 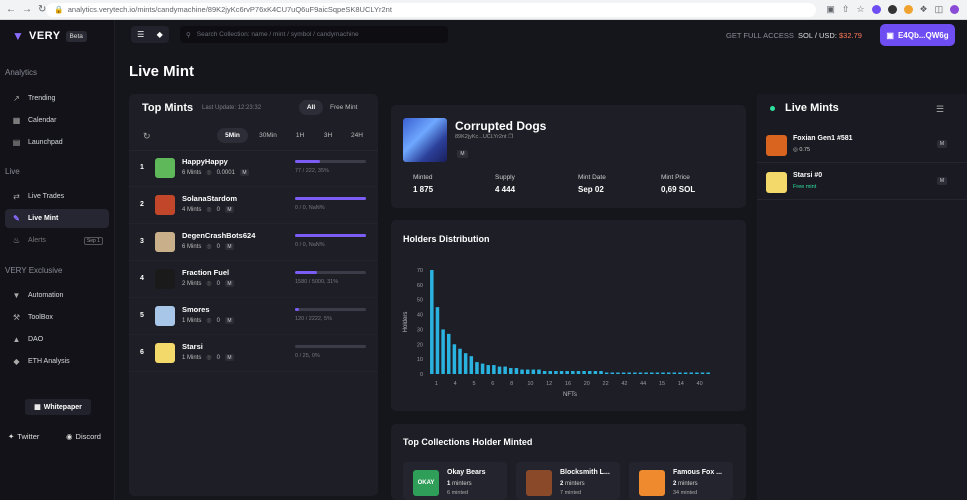 What do you see at coordinates (142, 315) in the screenshot?
I see `rank-number: 5` at bounding box center [142, 315].